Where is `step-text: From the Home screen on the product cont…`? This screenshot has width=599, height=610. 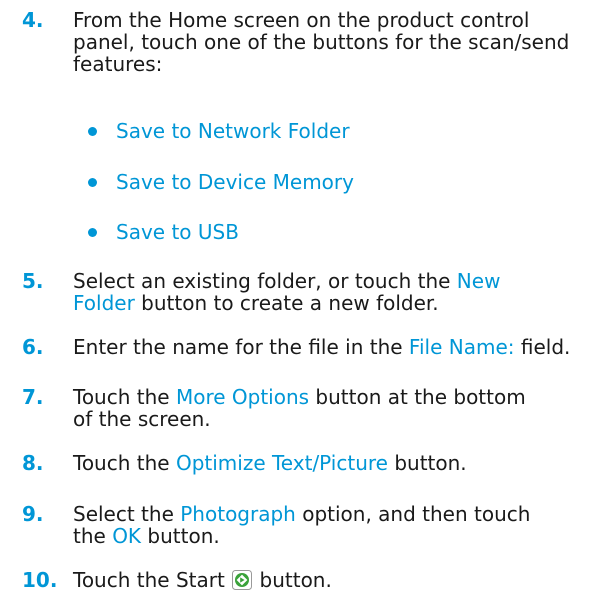
step-text: From the Home screen on the product cont… is located at coordinates (321, 42).